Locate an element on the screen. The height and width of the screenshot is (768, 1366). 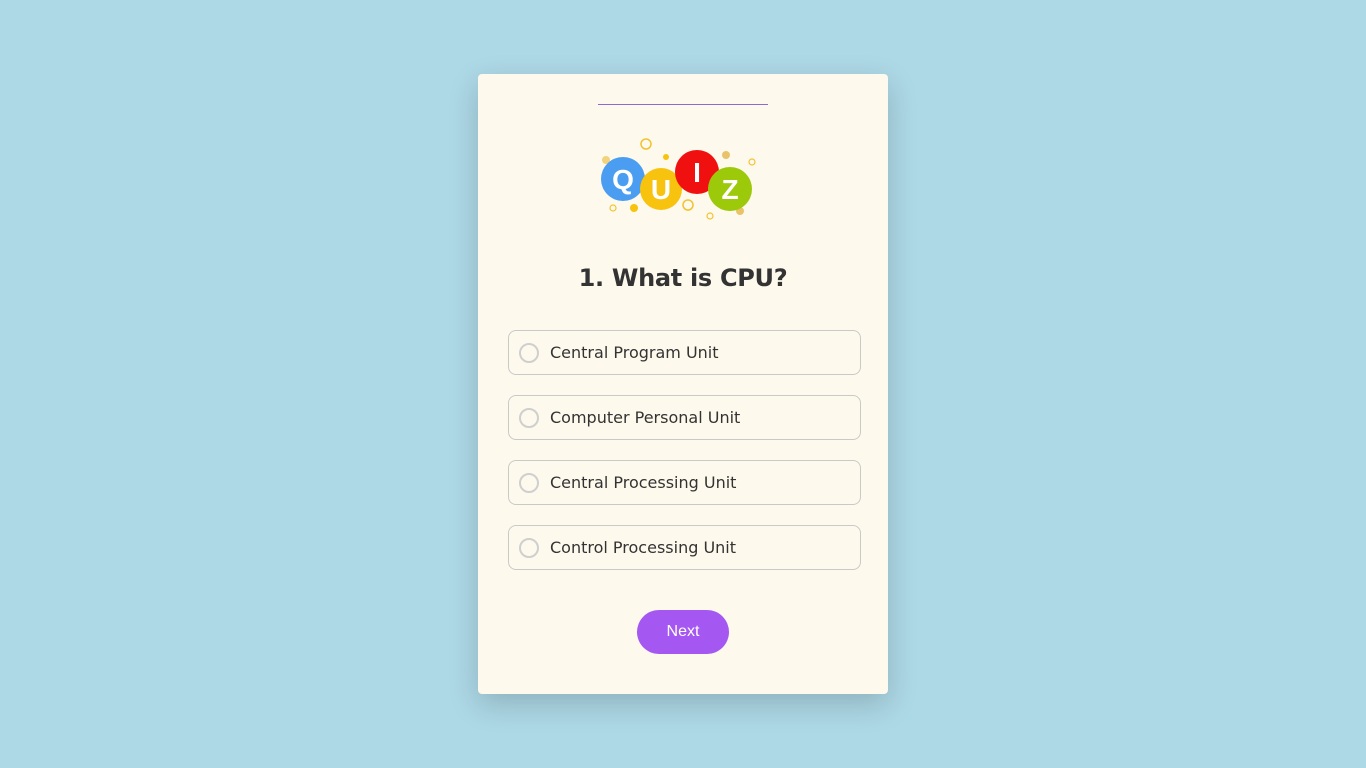
answer-option-1: Central Program Unit is located at coordinates (684, 352).